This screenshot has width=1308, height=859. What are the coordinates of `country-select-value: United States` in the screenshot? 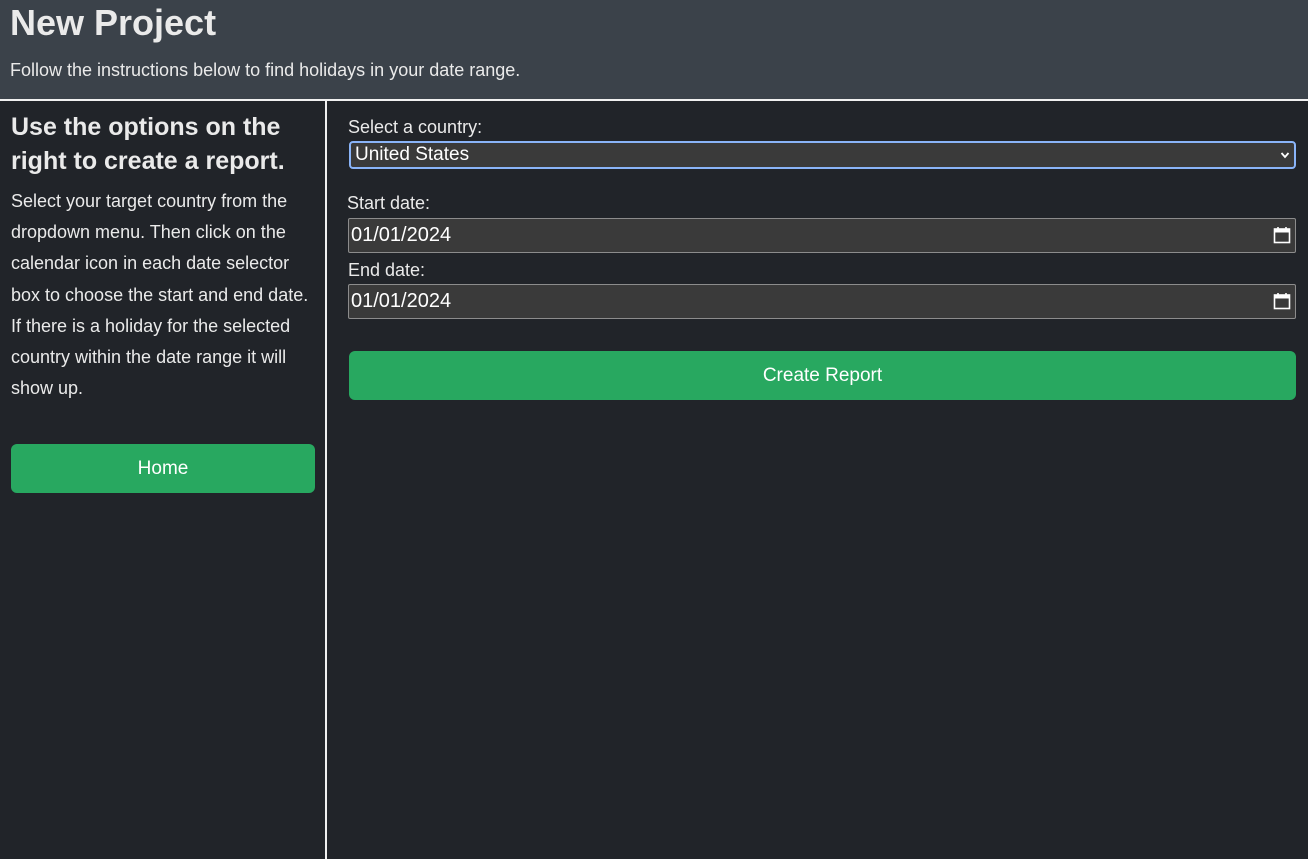 It's located at (412, 154).